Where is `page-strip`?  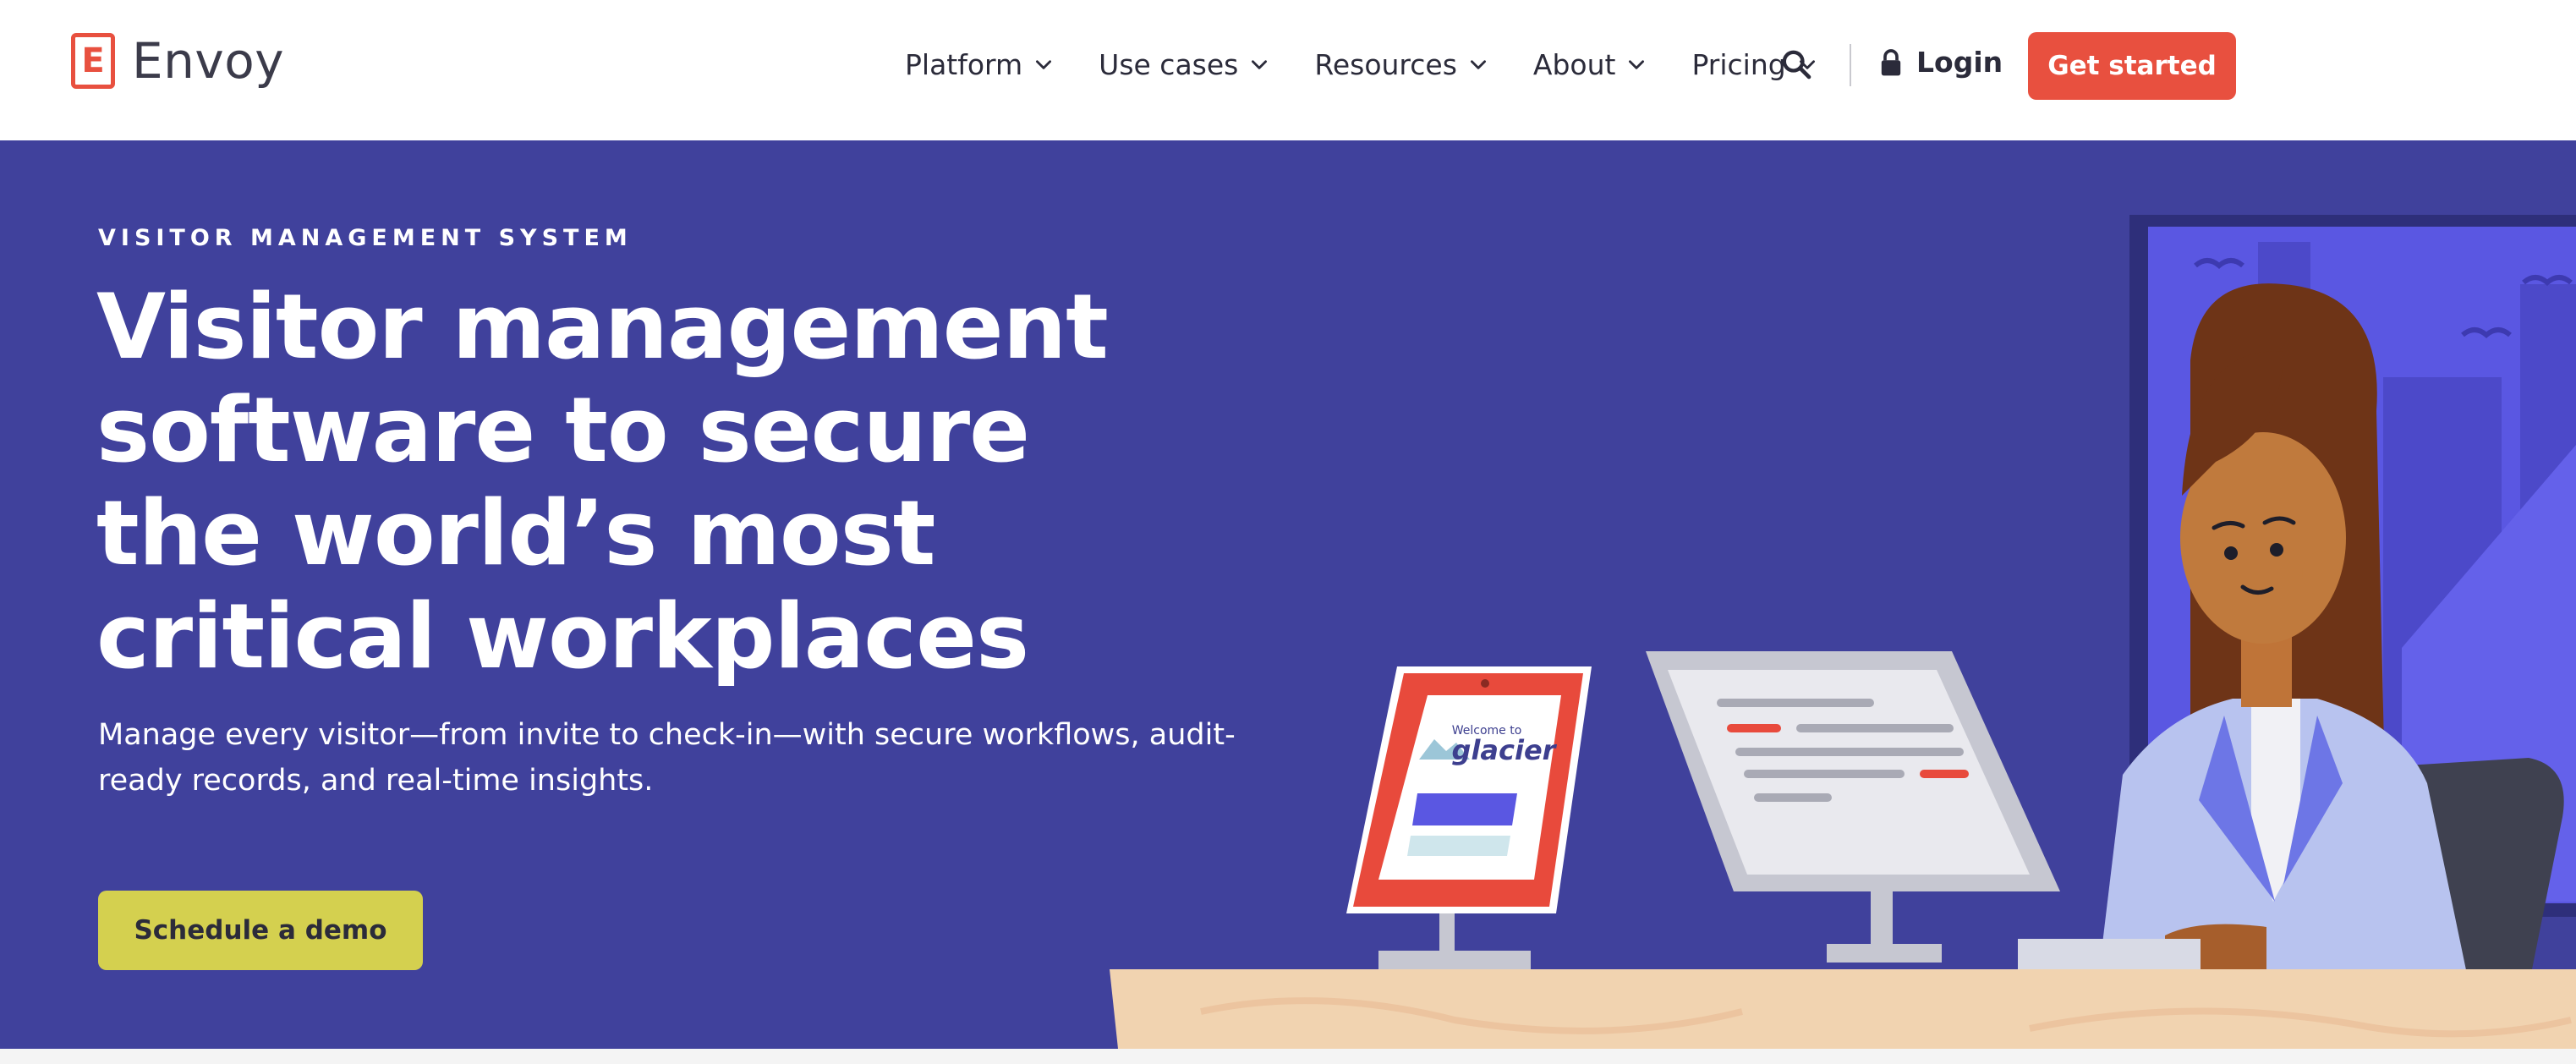
page-strip is located at coordinates (1288, 1056).